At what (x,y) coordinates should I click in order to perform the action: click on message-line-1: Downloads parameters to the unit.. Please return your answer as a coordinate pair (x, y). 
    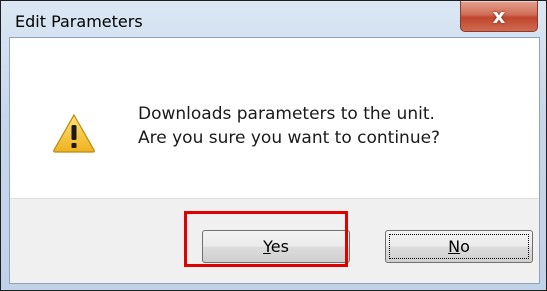
    Looking at the image, I should click on (286, 114).